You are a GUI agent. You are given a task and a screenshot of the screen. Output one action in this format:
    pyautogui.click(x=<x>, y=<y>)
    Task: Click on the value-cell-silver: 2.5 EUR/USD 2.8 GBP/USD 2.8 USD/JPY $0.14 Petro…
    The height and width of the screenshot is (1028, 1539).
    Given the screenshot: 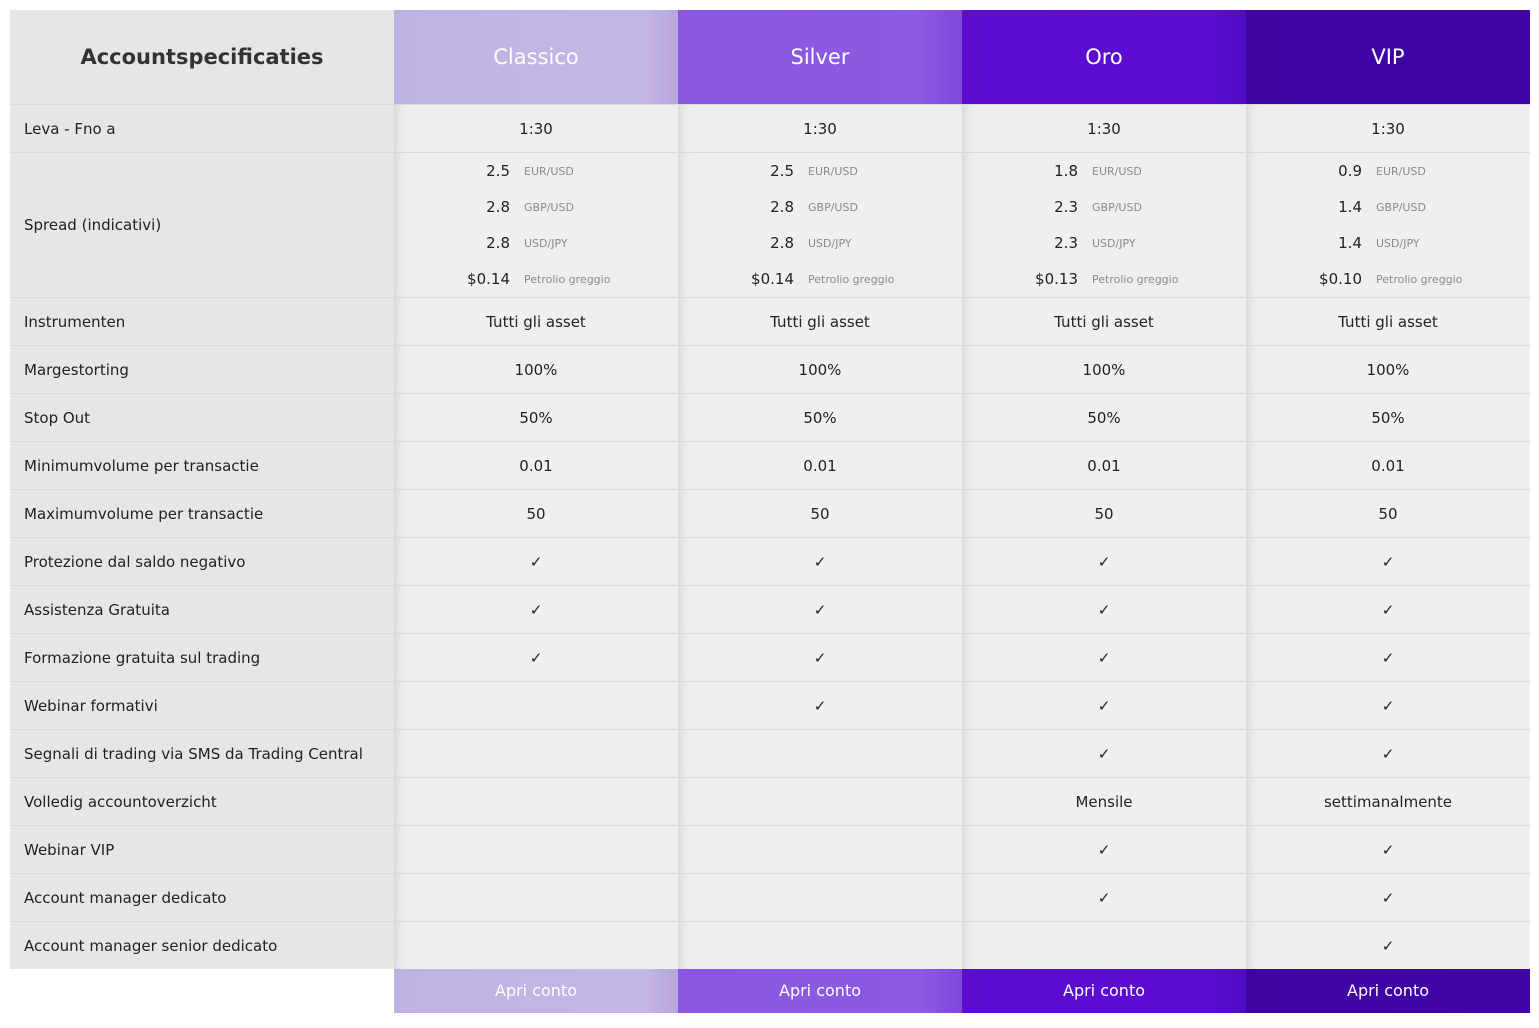 What is the action you would take?
    pyautogui.click(x=820, y=225)
    